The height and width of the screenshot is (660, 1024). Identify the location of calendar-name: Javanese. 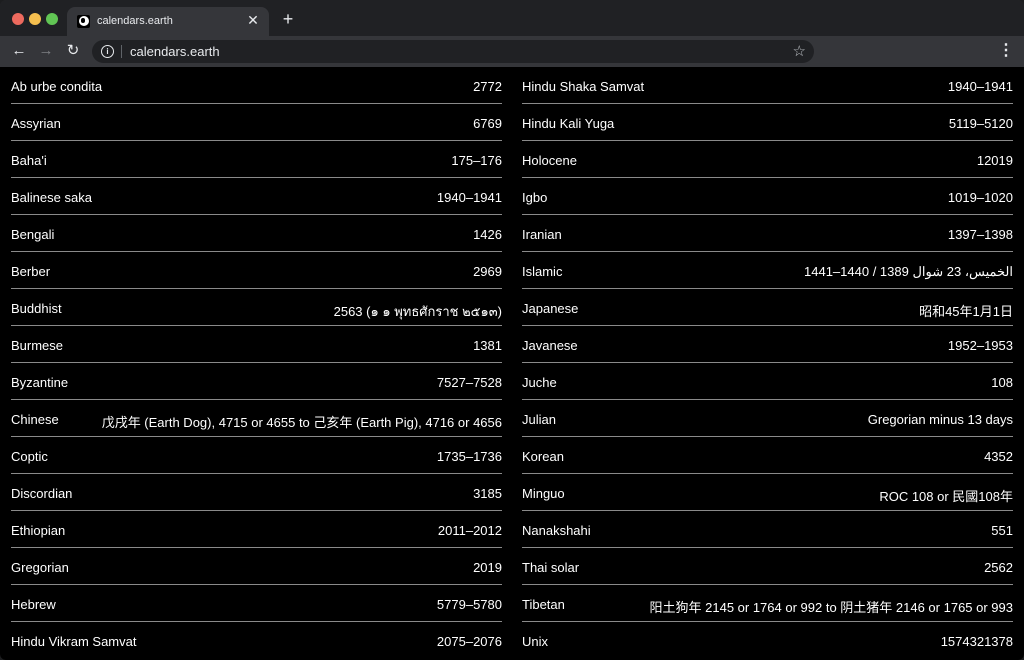
(550, 345).